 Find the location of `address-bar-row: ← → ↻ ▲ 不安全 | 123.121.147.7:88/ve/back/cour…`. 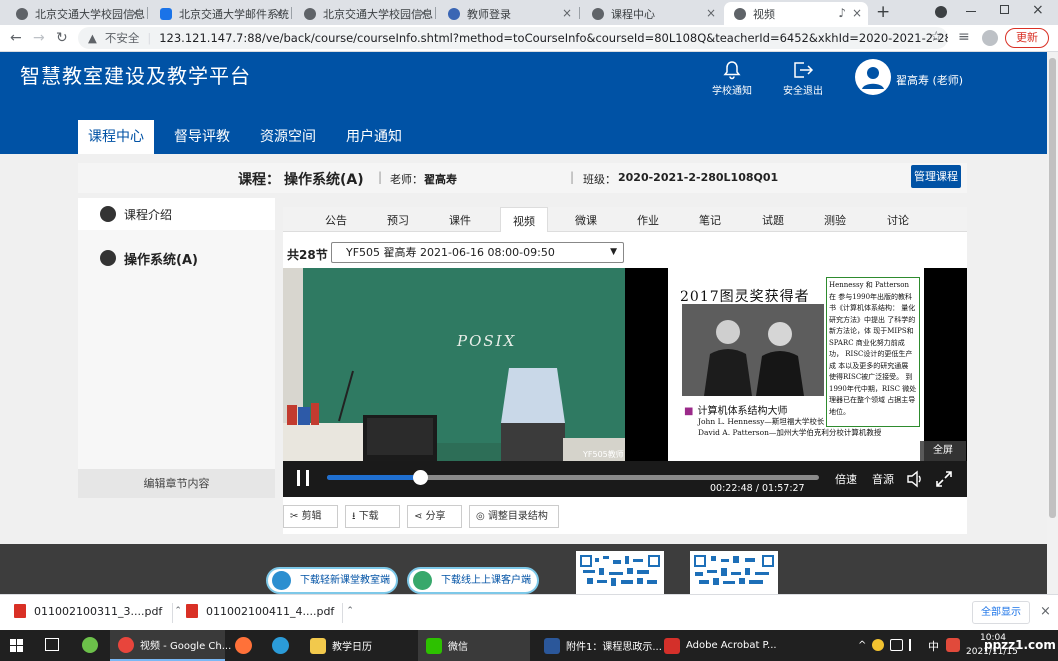

address-bar-row: ← → ↻ ▲ 不安全 | 123.121.147.7:88/ve/back/cour… is located at coordinates (529, 38).